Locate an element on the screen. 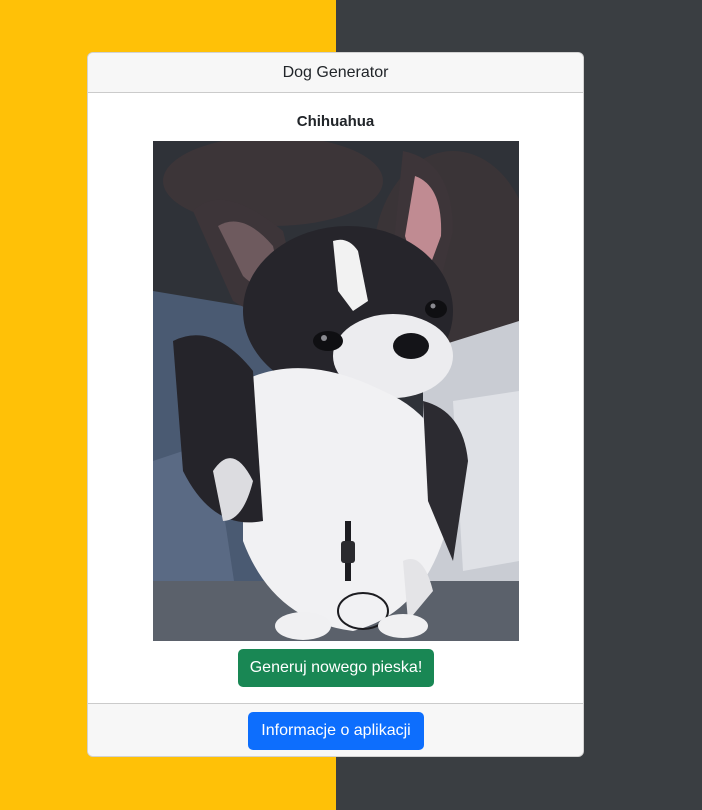 This screenshot has width=702, height=810. card-title: Dog Generator is located at coordinates (335, 72).